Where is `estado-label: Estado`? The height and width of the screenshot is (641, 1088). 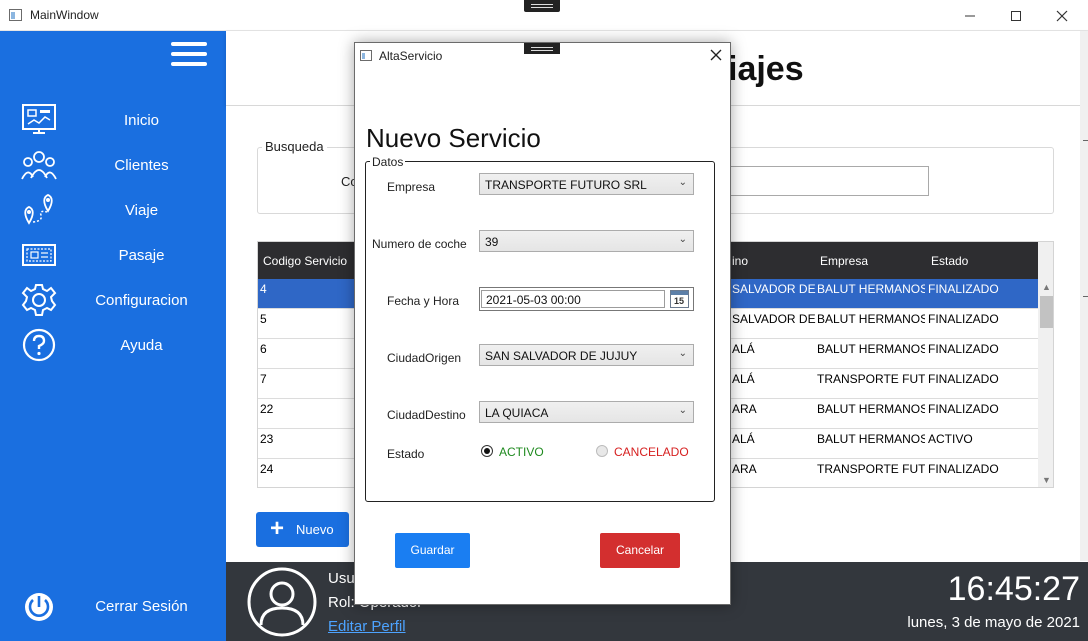
estado-label: Estado is located at coordinates (406, 454).